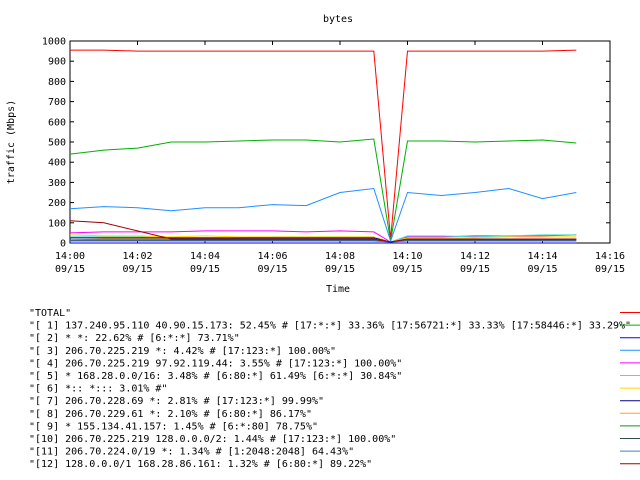  Describe the element at coordinates (98, 389) in the screenshot. I see `legend-label-6: "[ 6] *:: *::: 3.01% #"` at that location.